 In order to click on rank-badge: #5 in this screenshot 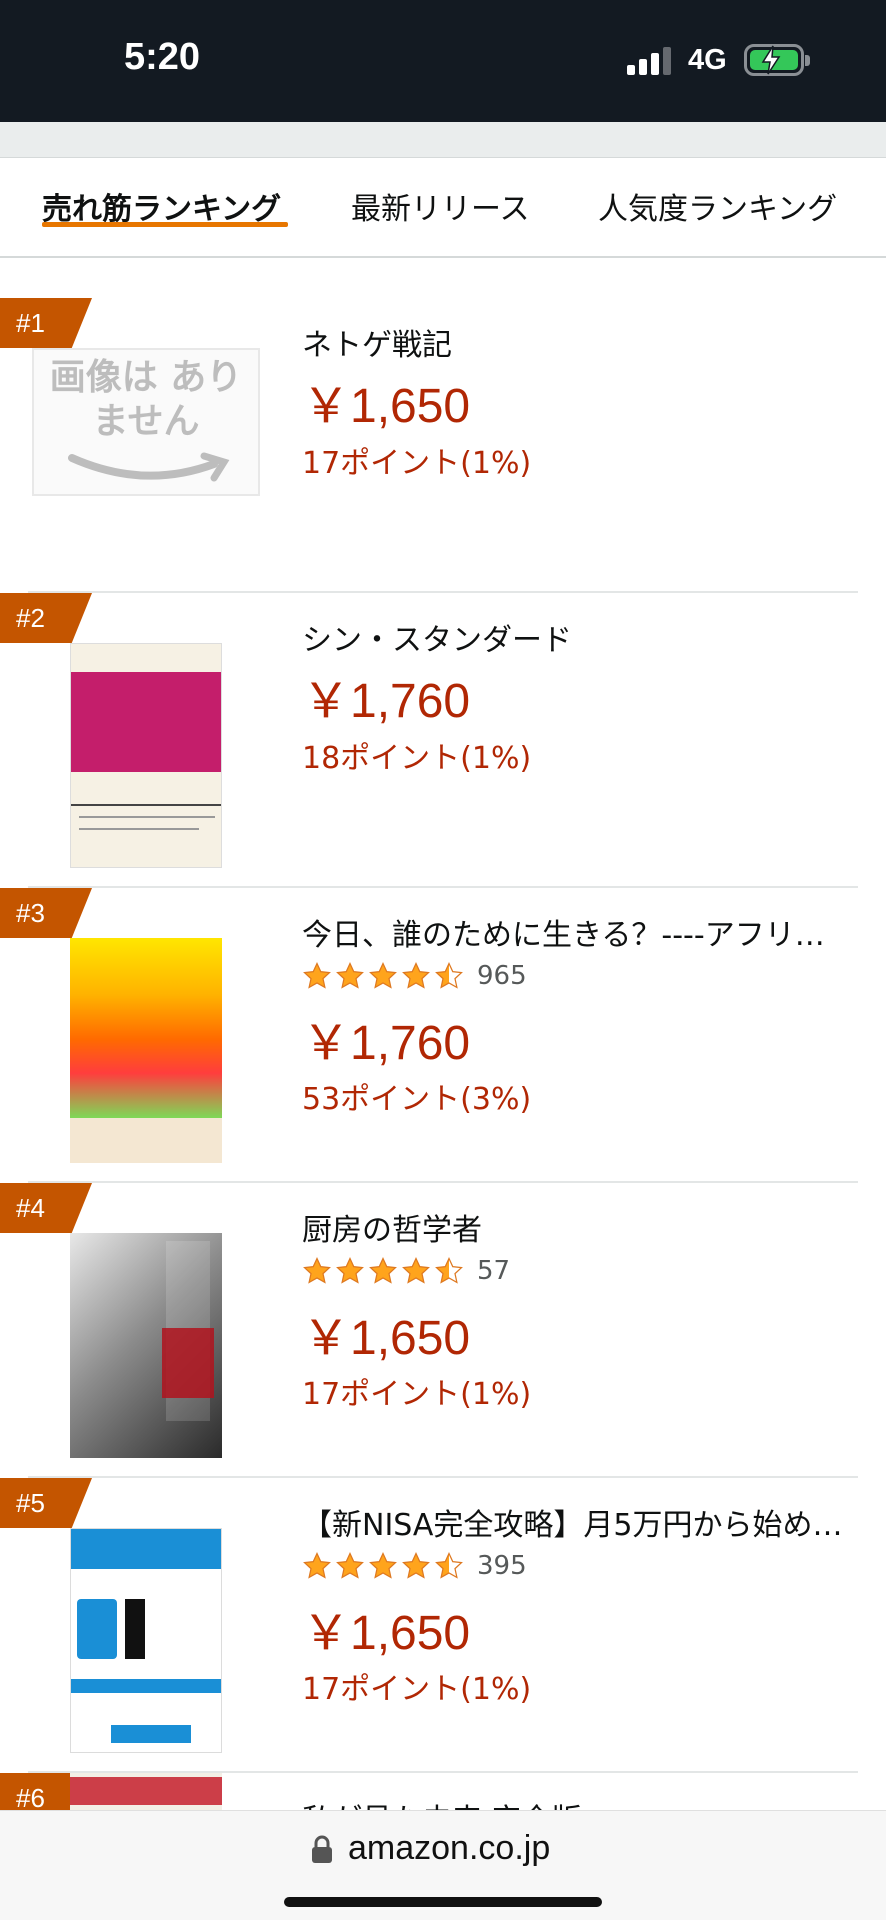, I will do `click(46, 1503)`.